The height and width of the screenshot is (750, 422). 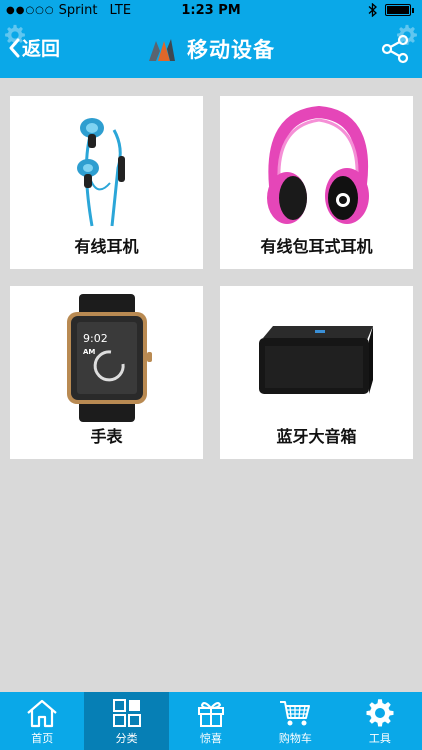 I want to click on tab-label: 分类, so click(x=126, y=738).